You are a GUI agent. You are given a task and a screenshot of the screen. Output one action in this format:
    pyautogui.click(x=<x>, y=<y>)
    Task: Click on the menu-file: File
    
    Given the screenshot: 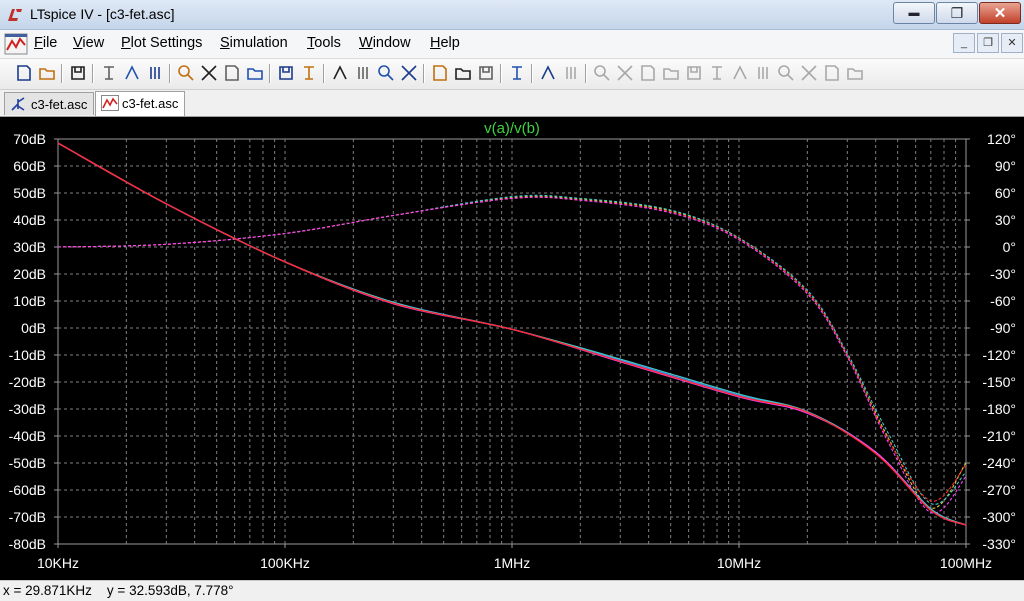 What is the action you would take?
    pyautogui.click(x=45, y=43)
    